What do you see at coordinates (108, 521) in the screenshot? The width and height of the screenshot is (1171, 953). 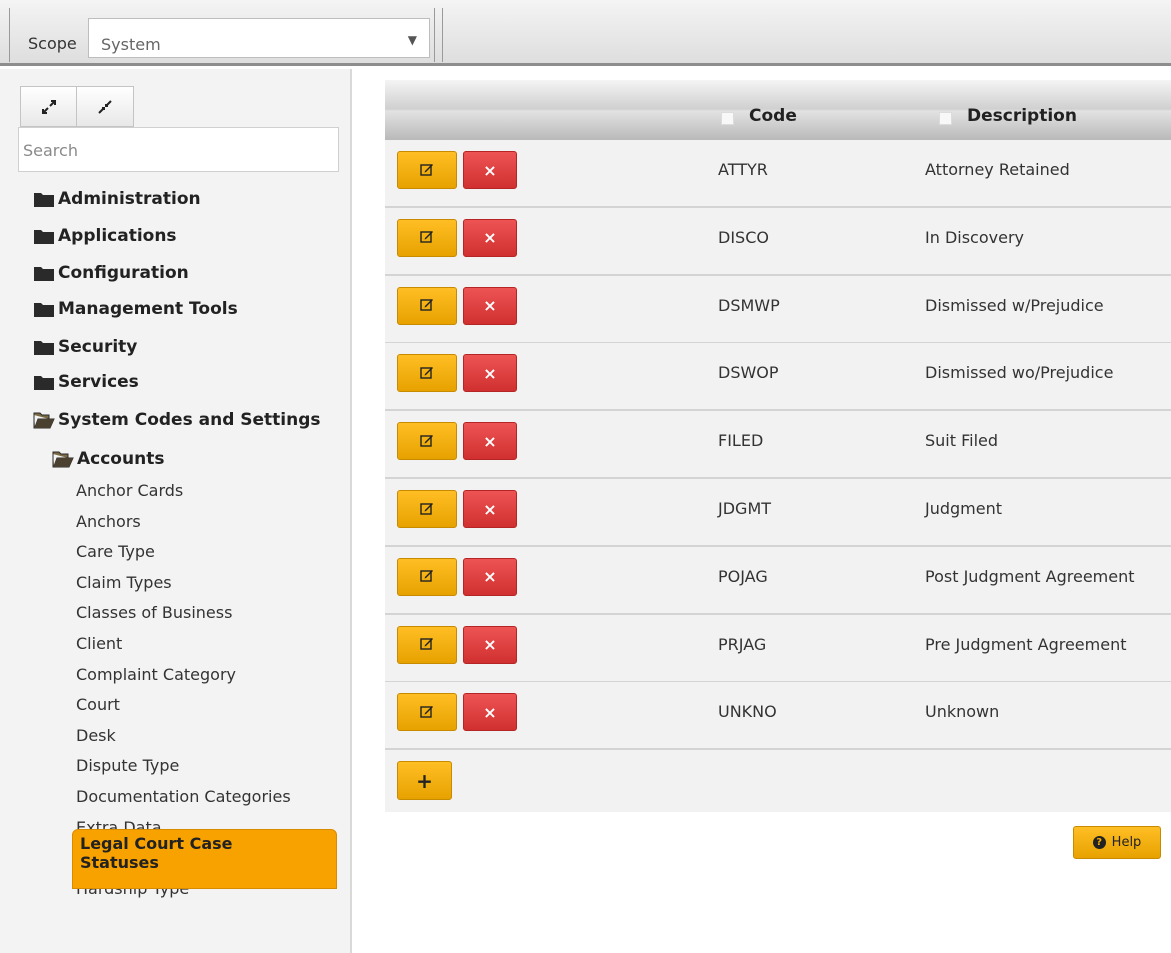 I see `tree-leaf-item: Anchors` at bounding box center [108, 521].